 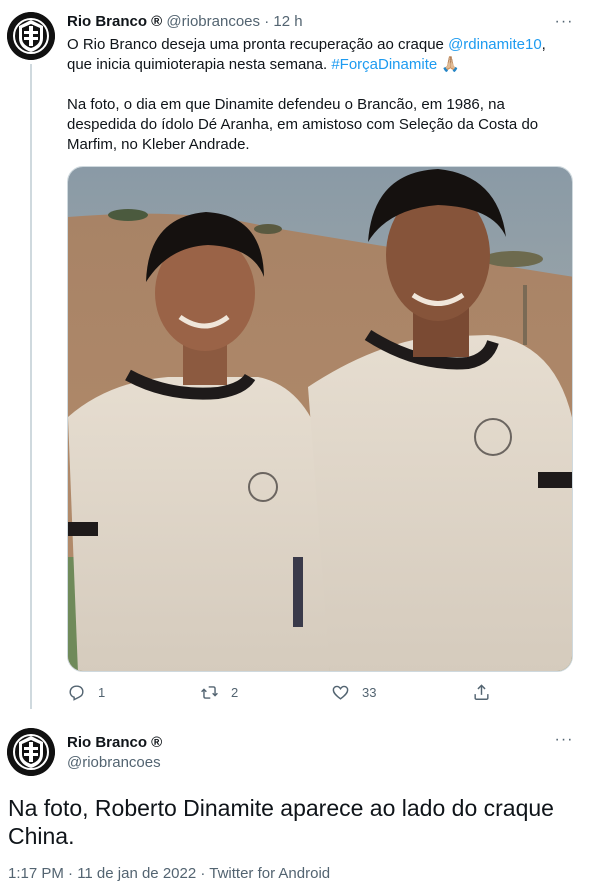 What do you see at coordinates (219, 692) in the screenshot?
I see `retweet-button: 2` at bounding box center [219, 692].